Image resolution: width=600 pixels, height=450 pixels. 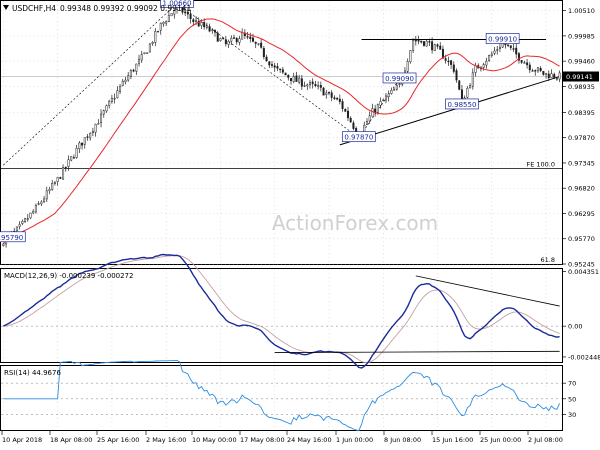 What do you see at coordinates (575, 327) in the screenshot?
I see `macd-tick-label: 0.00` at bounding box center [575, 327].